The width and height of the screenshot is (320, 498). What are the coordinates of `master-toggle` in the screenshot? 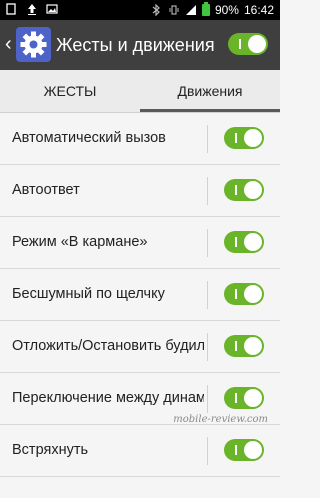 It's located at (248, 44).